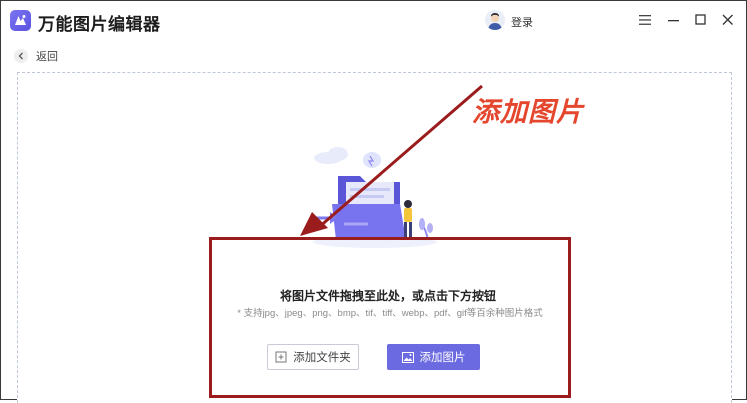 This screenshot has width=747, height=403. What do you see at coordinates (322, 358) in the screenshot?
I see `add-folder-label: 添加文件夹` at bounding box center [322, 358].